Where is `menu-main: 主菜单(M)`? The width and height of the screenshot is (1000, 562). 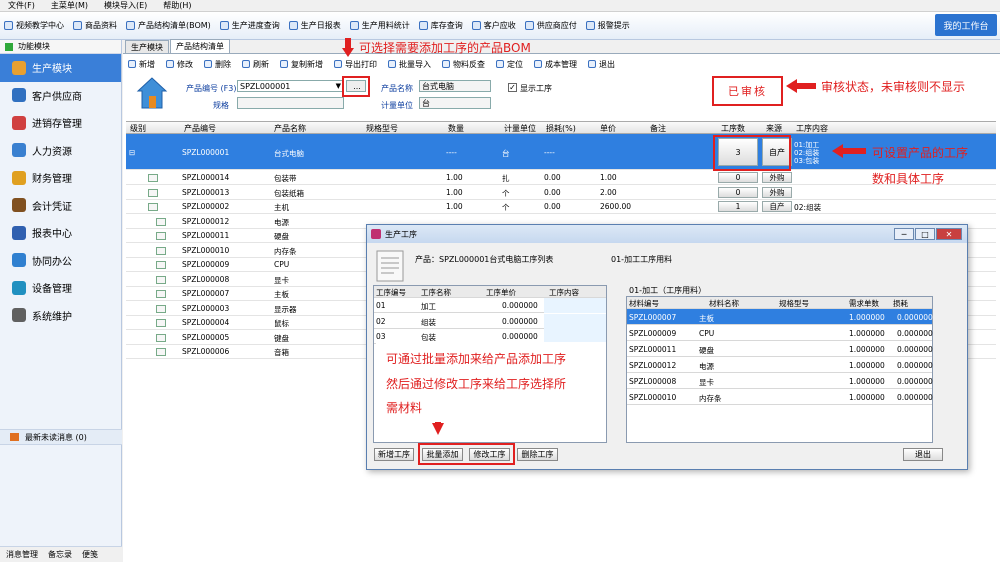
menu-main: 主菜单(M) is located at coordinates (69, 5).